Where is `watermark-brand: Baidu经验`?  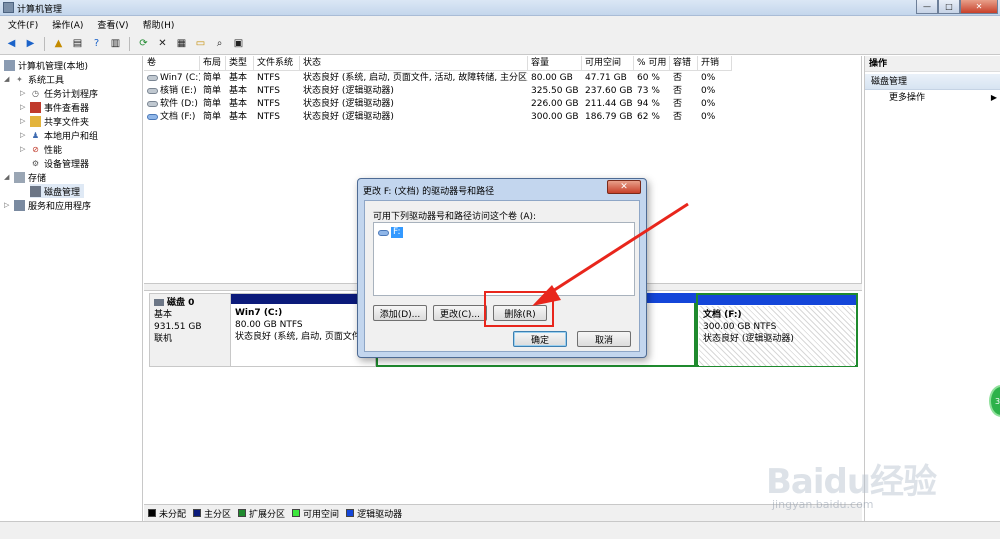 watermark-brand: Baidu经验 is located at coordinates (851, 482).